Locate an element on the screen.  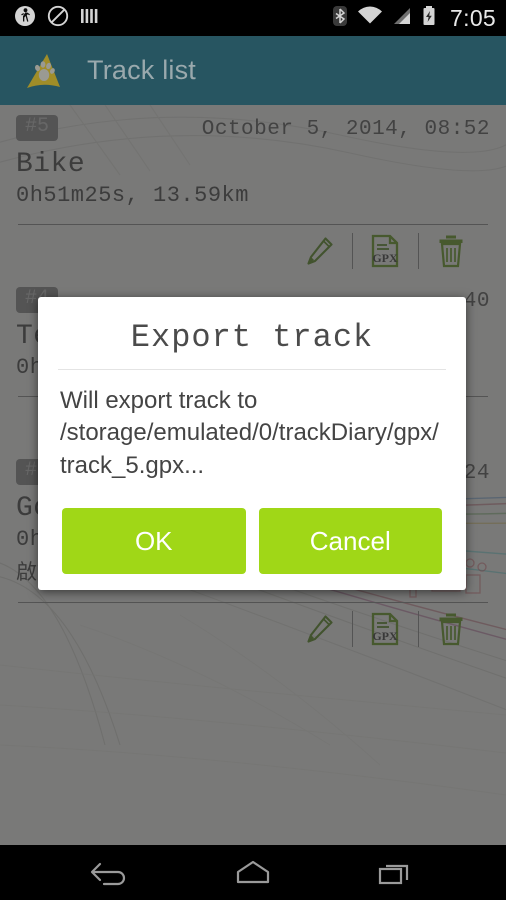
back-icon is located at coordinates (111, 873).